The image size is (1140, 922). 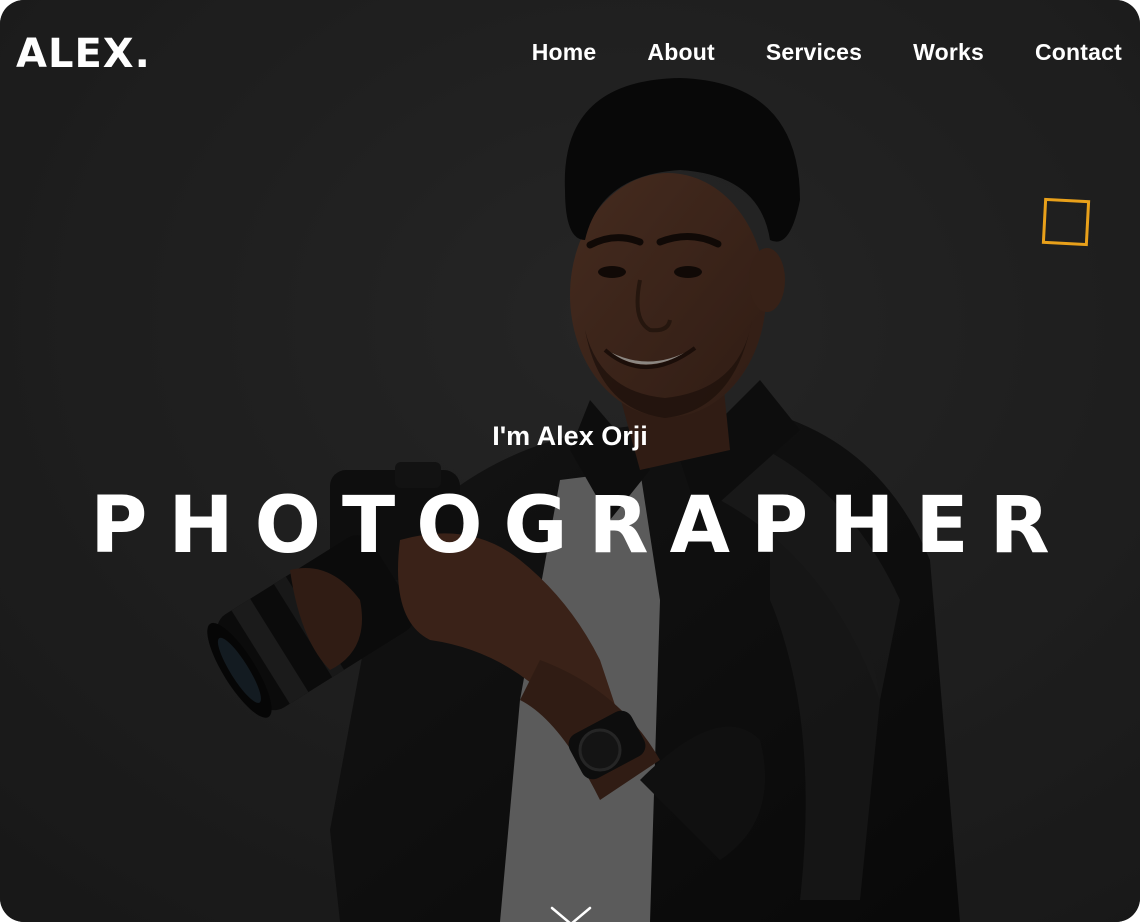 I want to click on nav-link-works: Works, so click(x=948, y=52).